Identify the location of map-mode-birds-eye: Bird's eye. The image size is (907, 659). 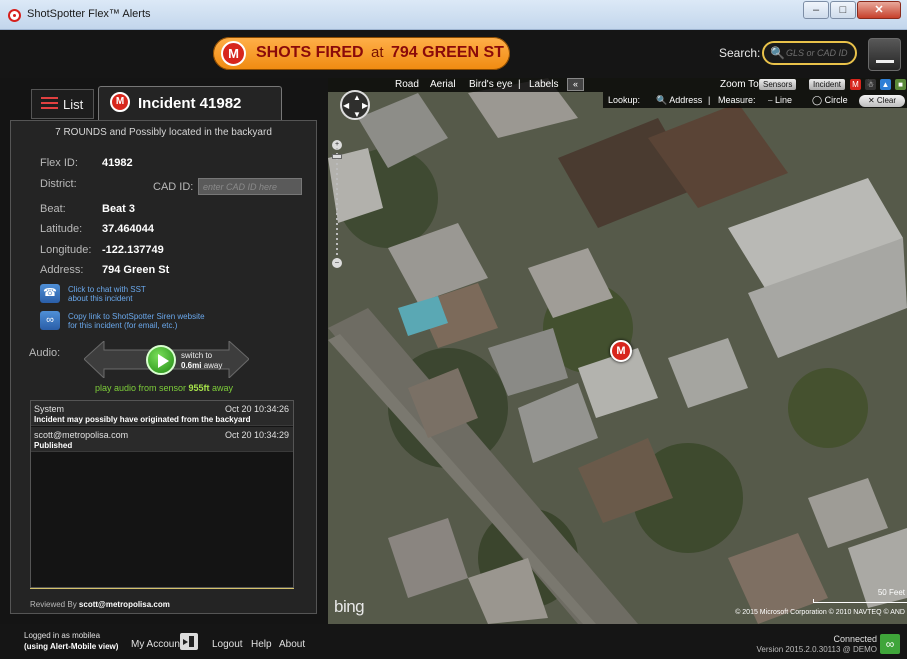
(491, 84).